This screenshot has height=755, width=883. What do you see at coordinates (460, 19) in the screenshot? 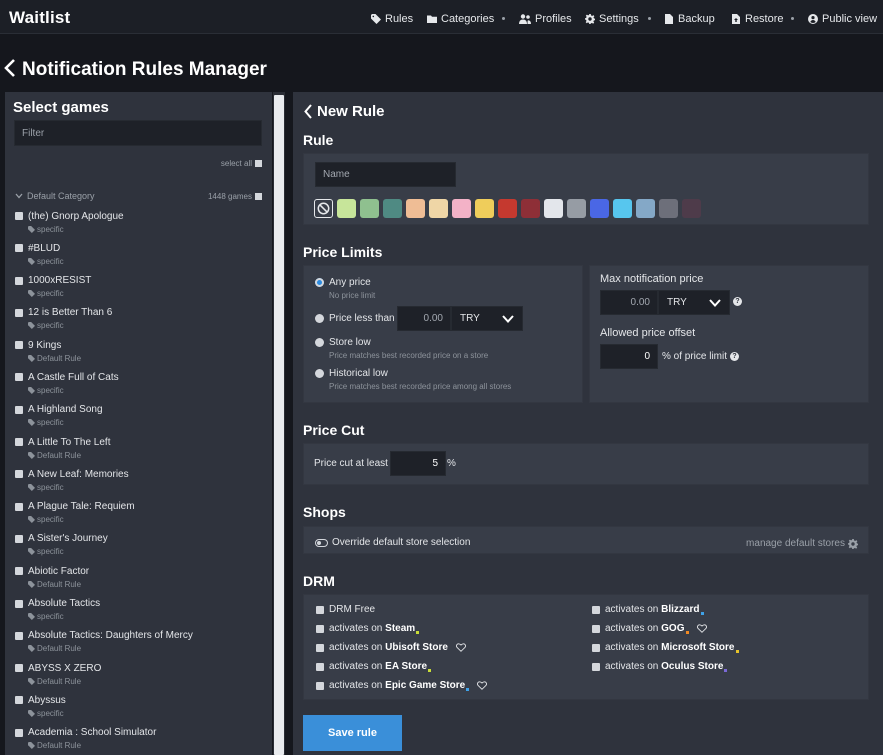
I see `nav-categories: Categories` at bounding box center [460, 19].